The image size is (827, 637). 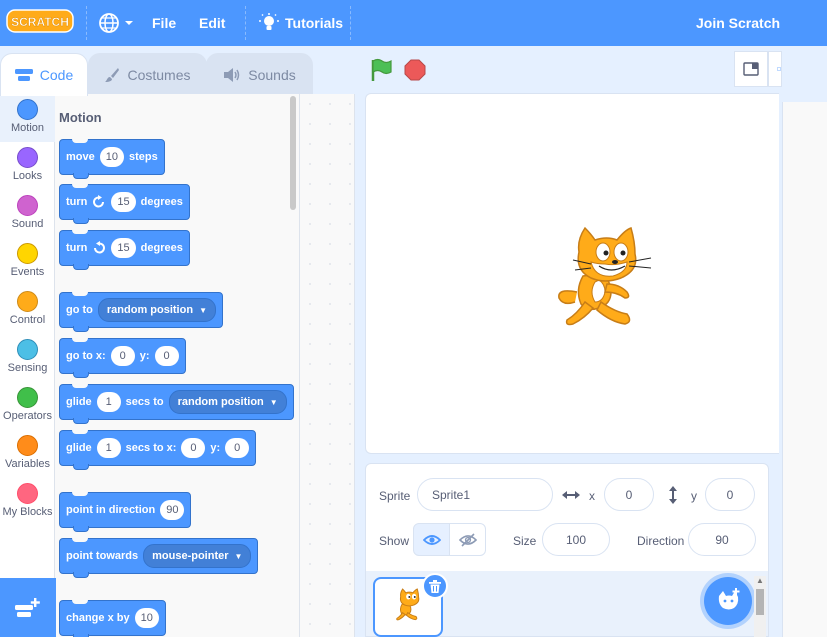 What do you see at coordinates (109, 23) in the screenshot?
I see `globe-icon` at bounding box center [109, 23].